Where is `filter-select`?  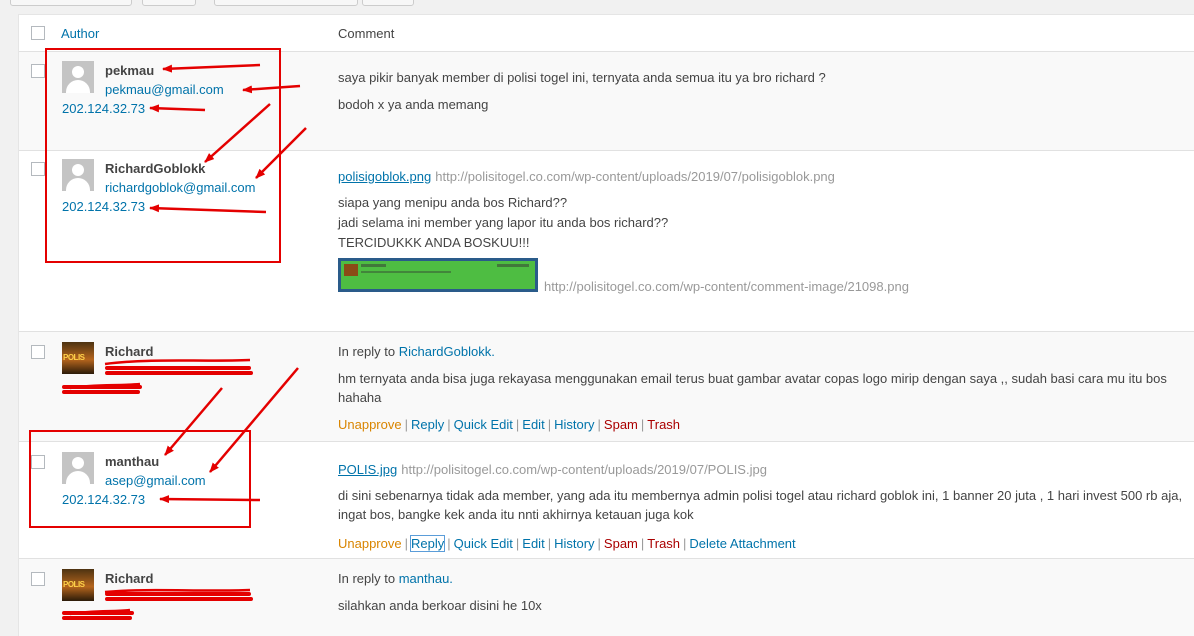 filter-select is located at coordinates (286, 3).